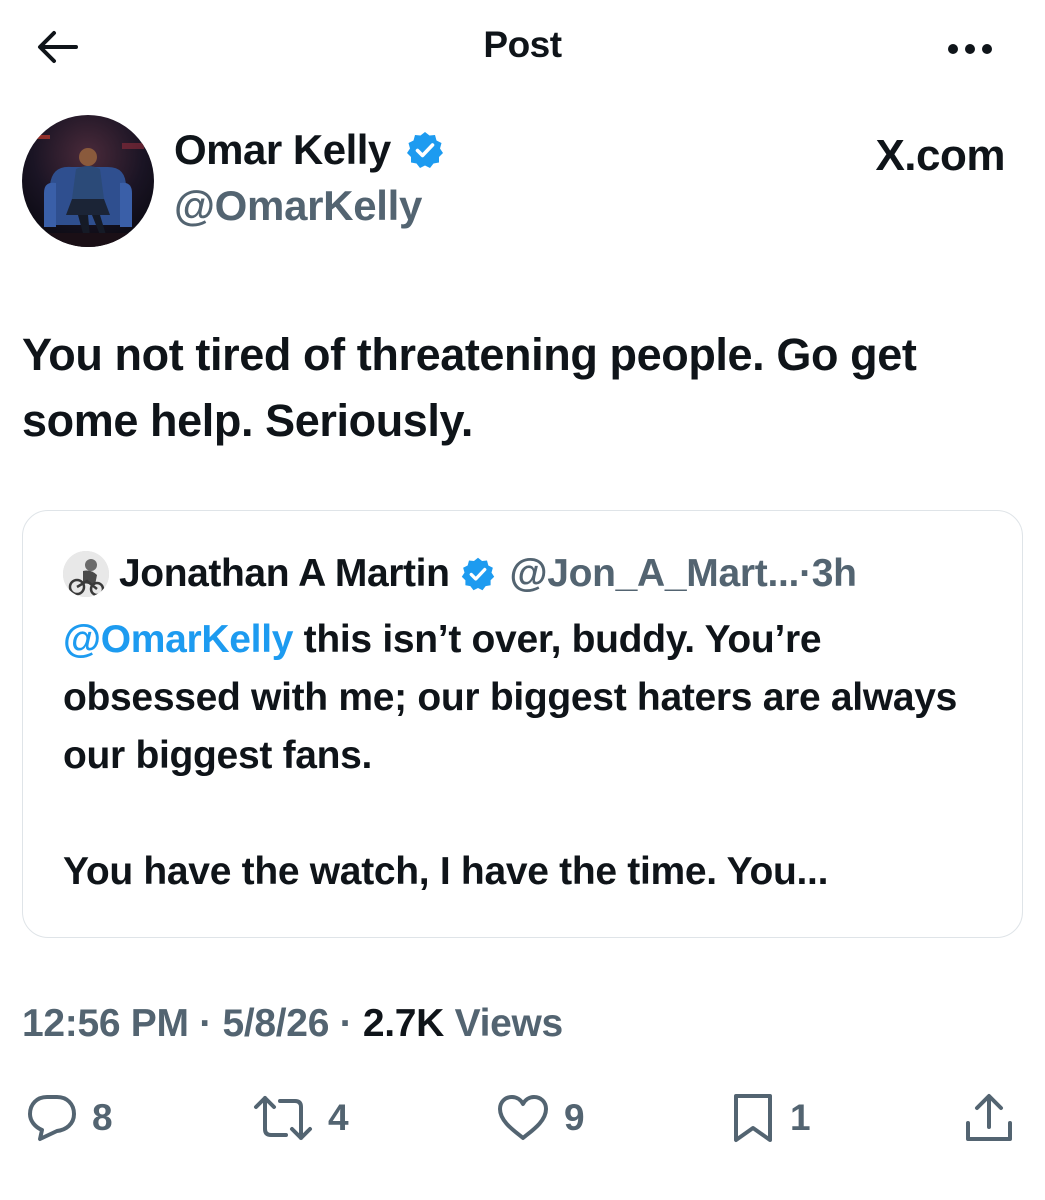 This screenshot has width=1045, height=1200. What do you see at coordinates (105, 1023) in the screenshot?
I see `post-time: 12:56 PM` at bounding box center [105, 1023].